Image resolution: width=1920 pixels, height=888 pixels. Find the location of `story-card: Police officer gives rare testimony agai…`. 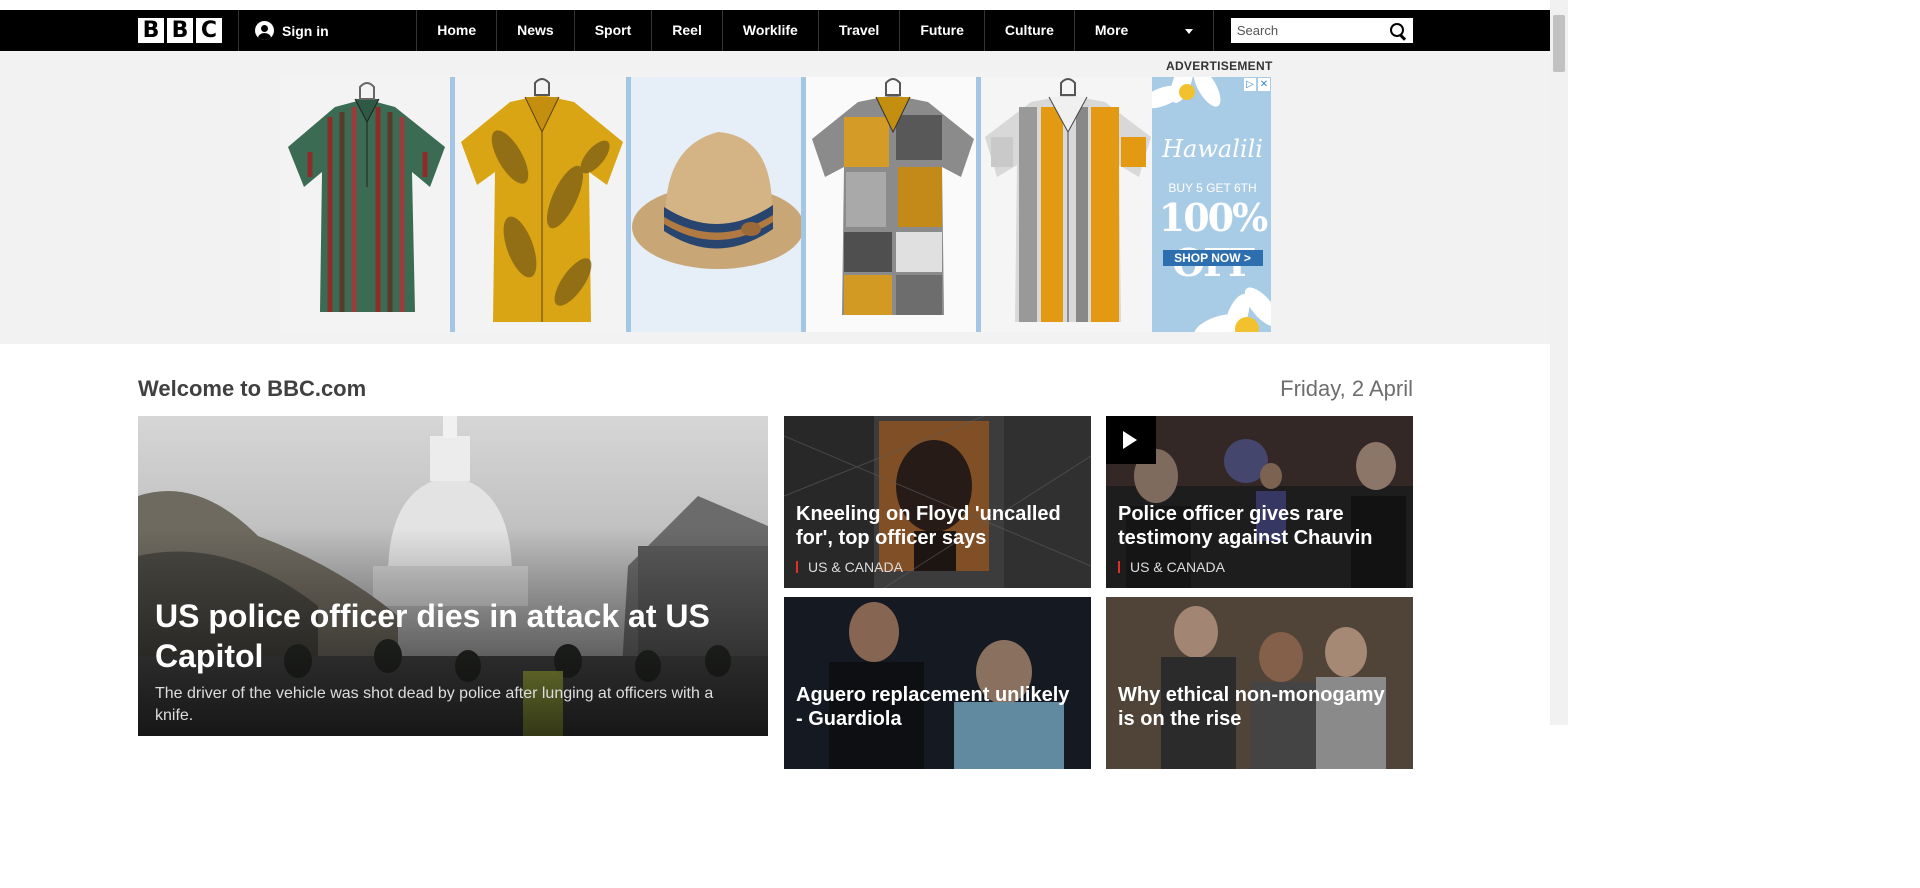

story-card: Police officer gives rare testimony agai… is located at coordinates (1259, 502).